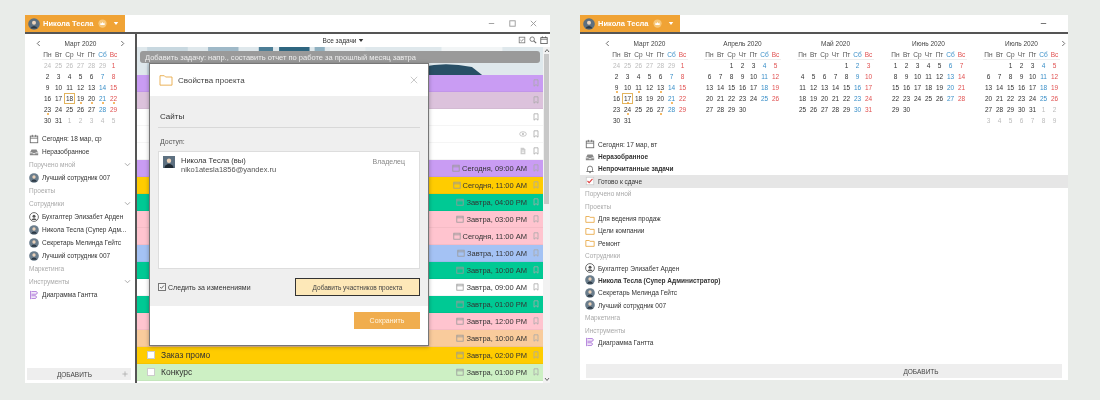 Image resolution: width=1100 pixels, height=400 pixels. What do you see at coordinates (512, 23) in the screenshot?
I see `maximize-icon` at bounding box center [512, 23].